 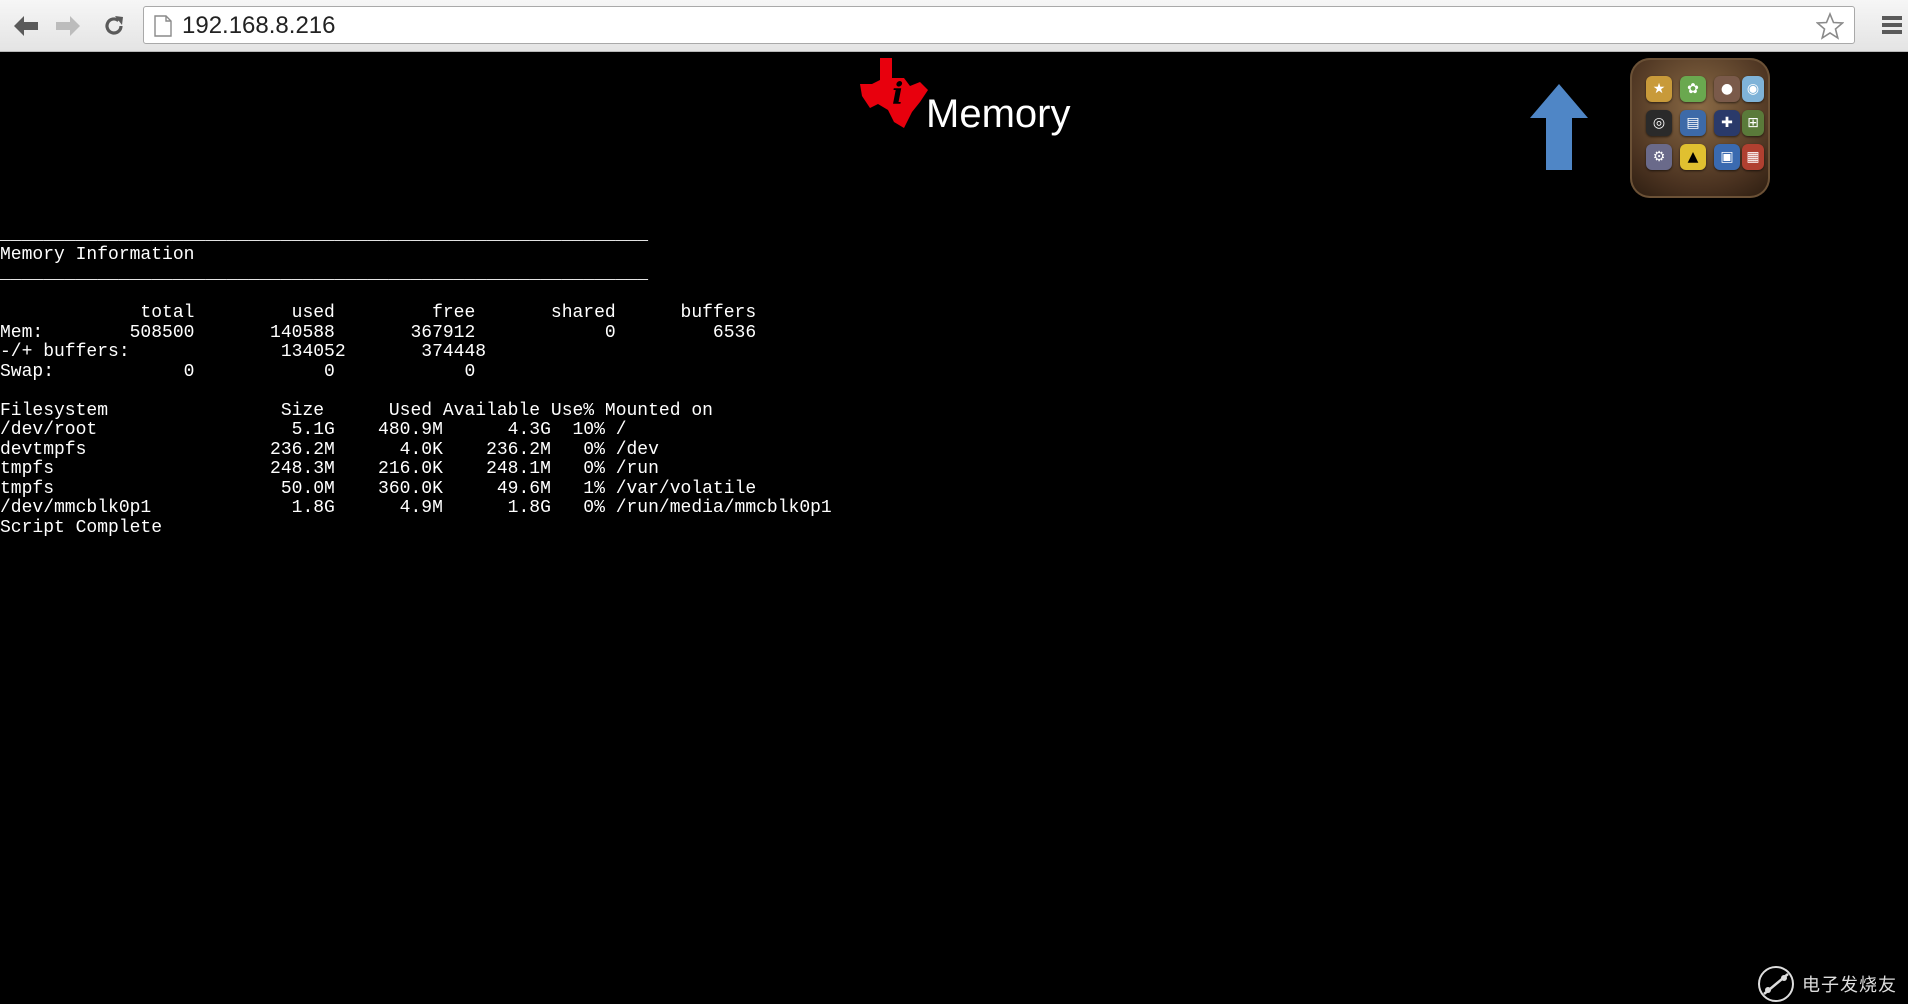 I want to click on watermark-logo-icon, so click(x=1776, y=984).